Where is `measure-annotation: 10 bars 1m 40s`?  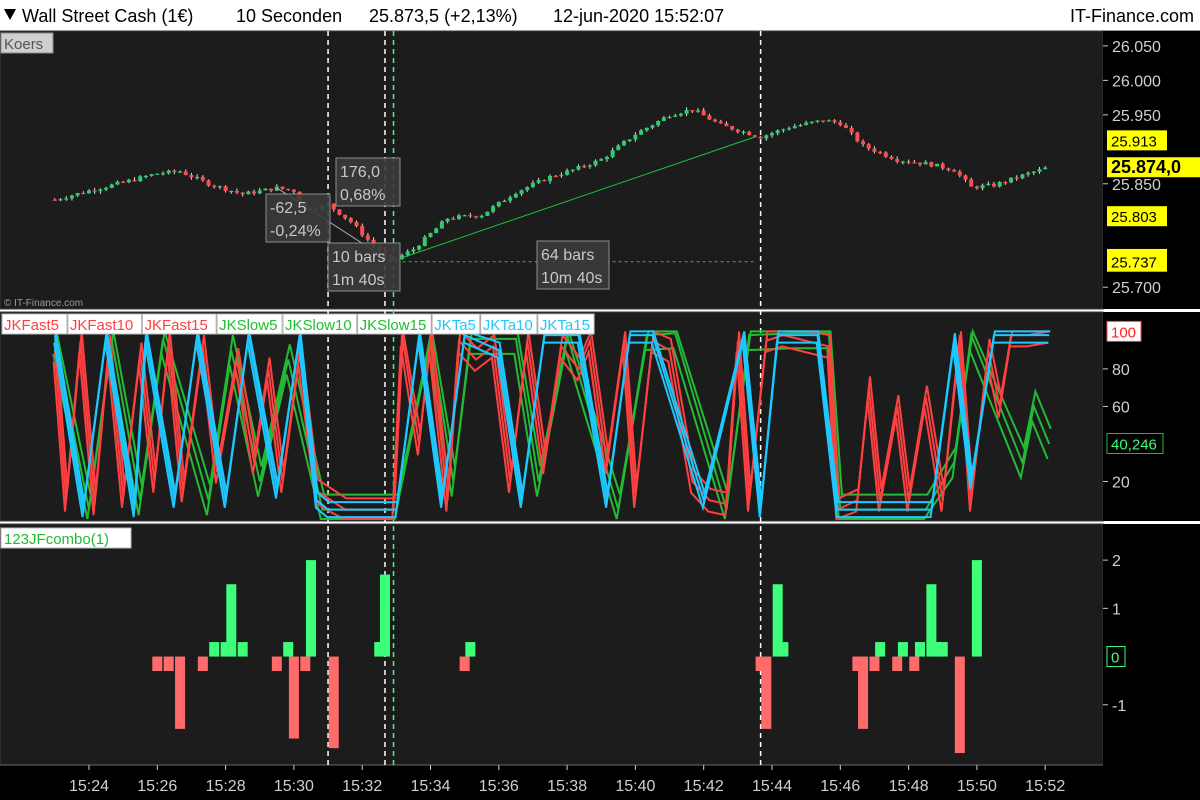
measure-annotation: 10 bars 1m 40s is located at coordinates (364, 267).